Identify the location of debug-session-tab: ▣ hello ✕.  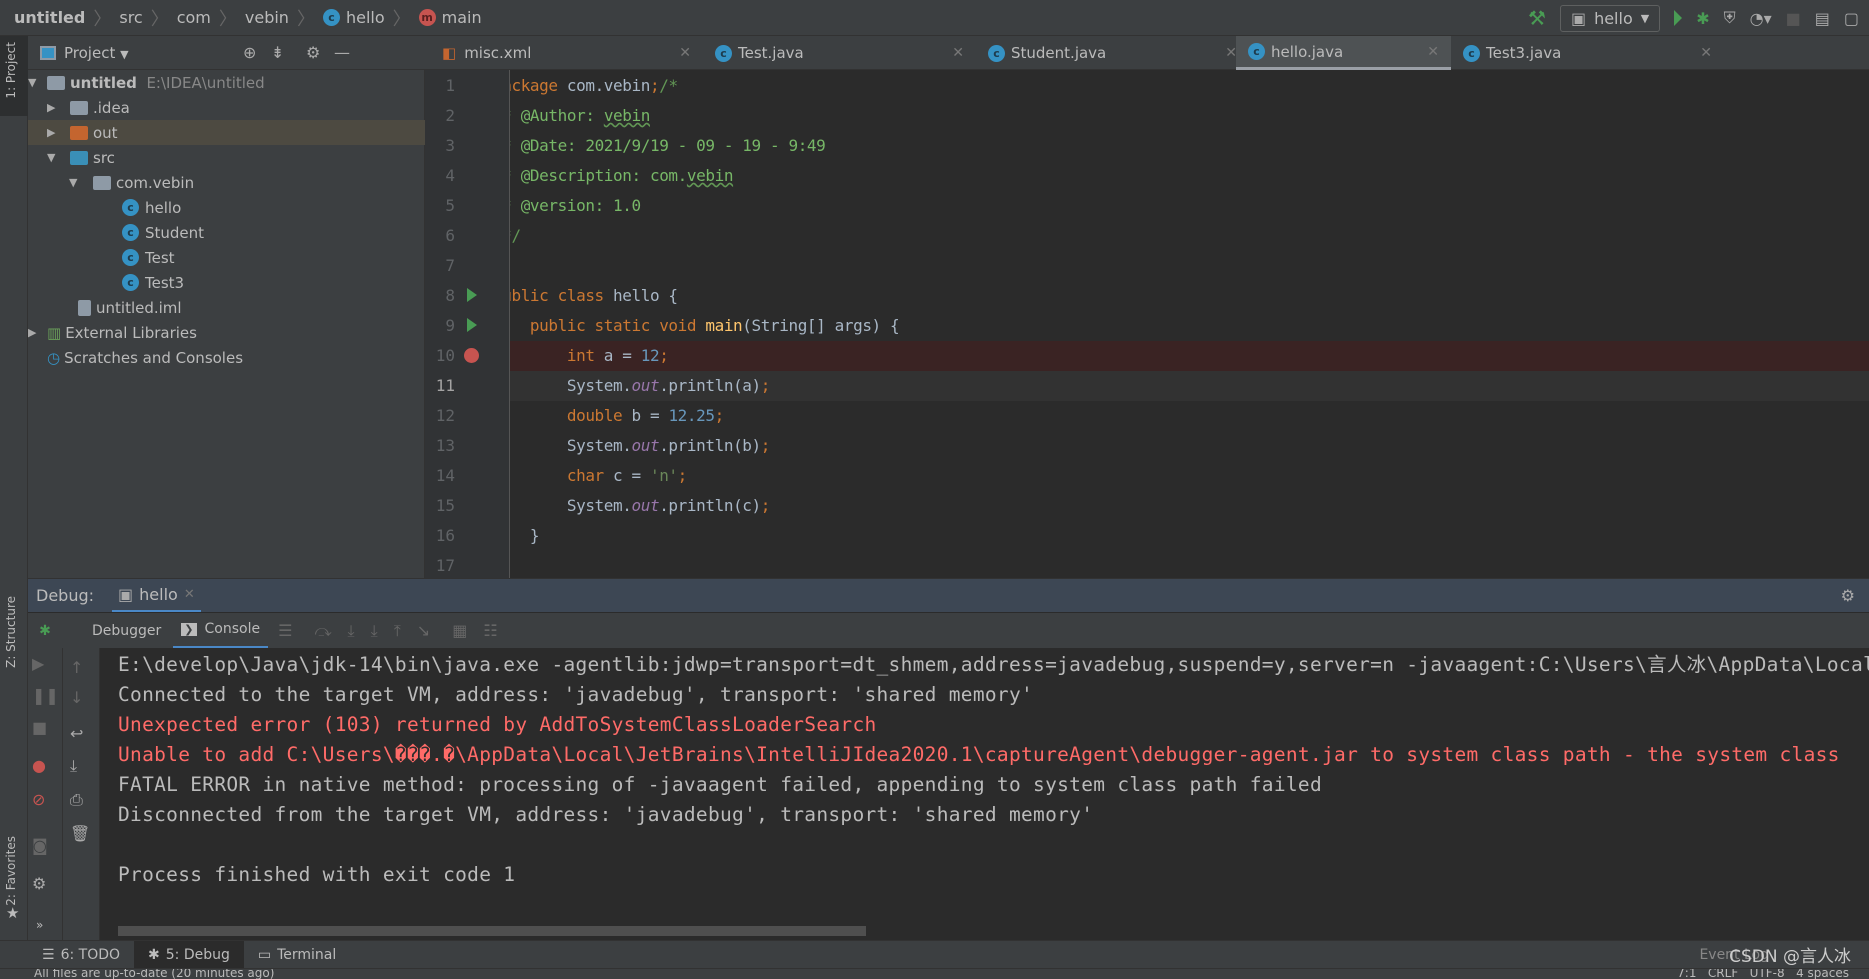
(156, 596).